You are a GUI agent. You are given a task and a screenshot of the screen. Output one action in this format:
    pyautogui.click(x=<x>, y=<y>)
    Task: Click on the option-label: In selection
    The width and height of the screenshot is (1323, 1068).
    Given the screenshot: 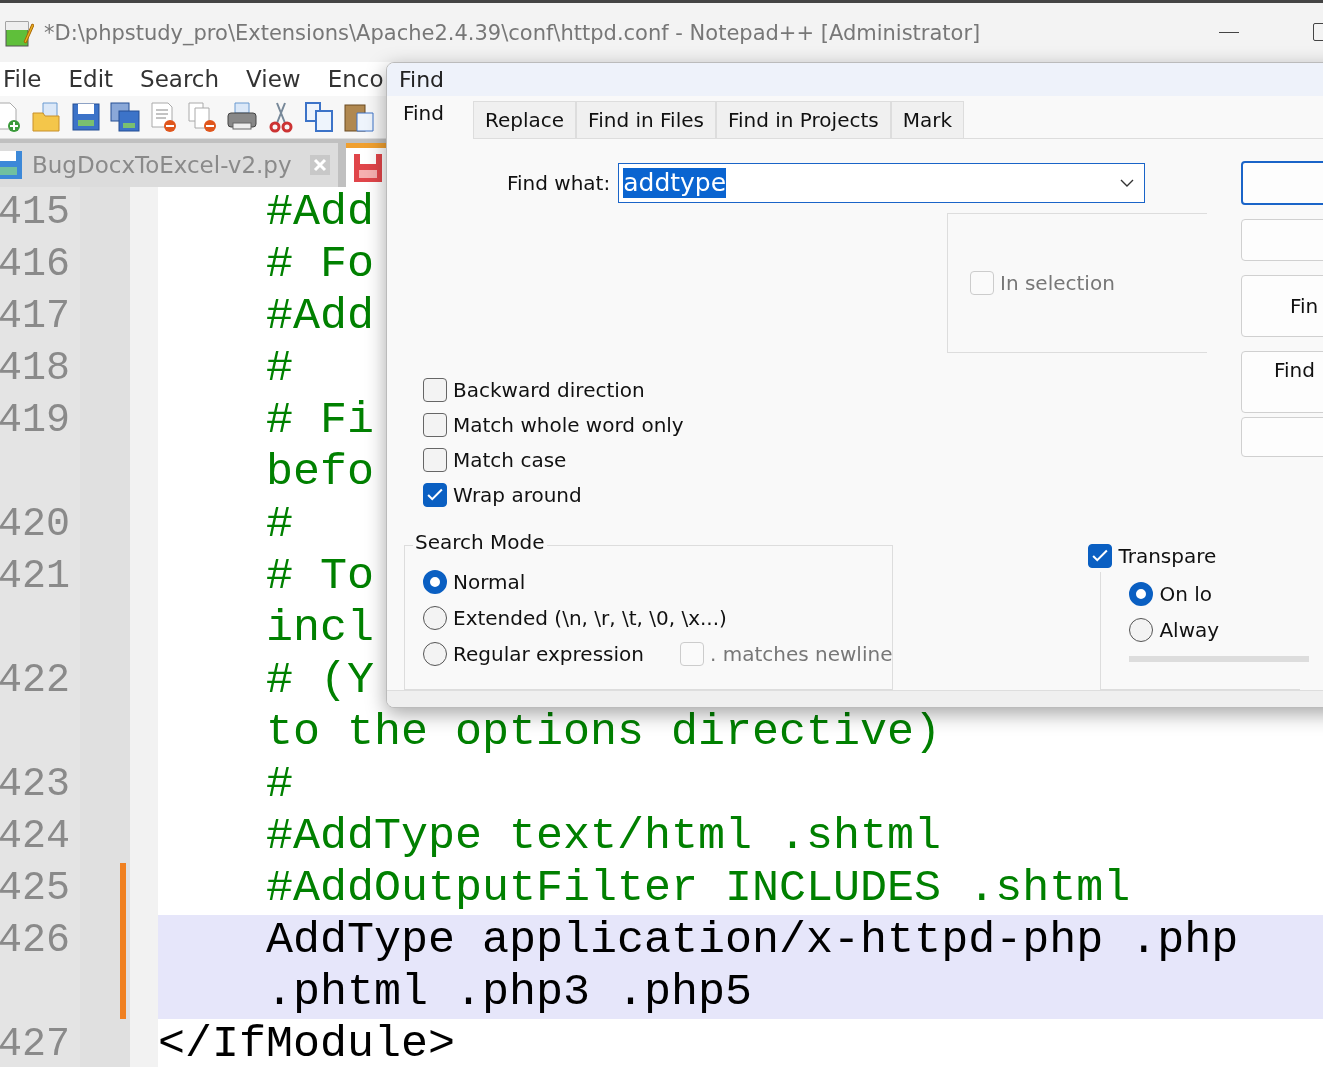 What is the action you would take?
    pyautogui.click(x=1057, y=283)
    